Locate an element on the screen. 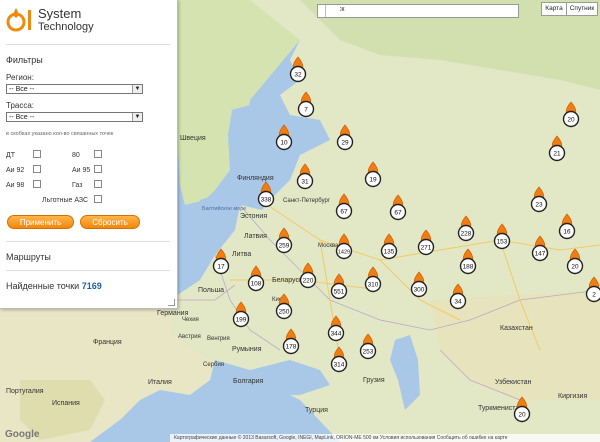 The image size is (600, 442). road-select: -- Все -- ▼ is located at coordinates (74, 117).